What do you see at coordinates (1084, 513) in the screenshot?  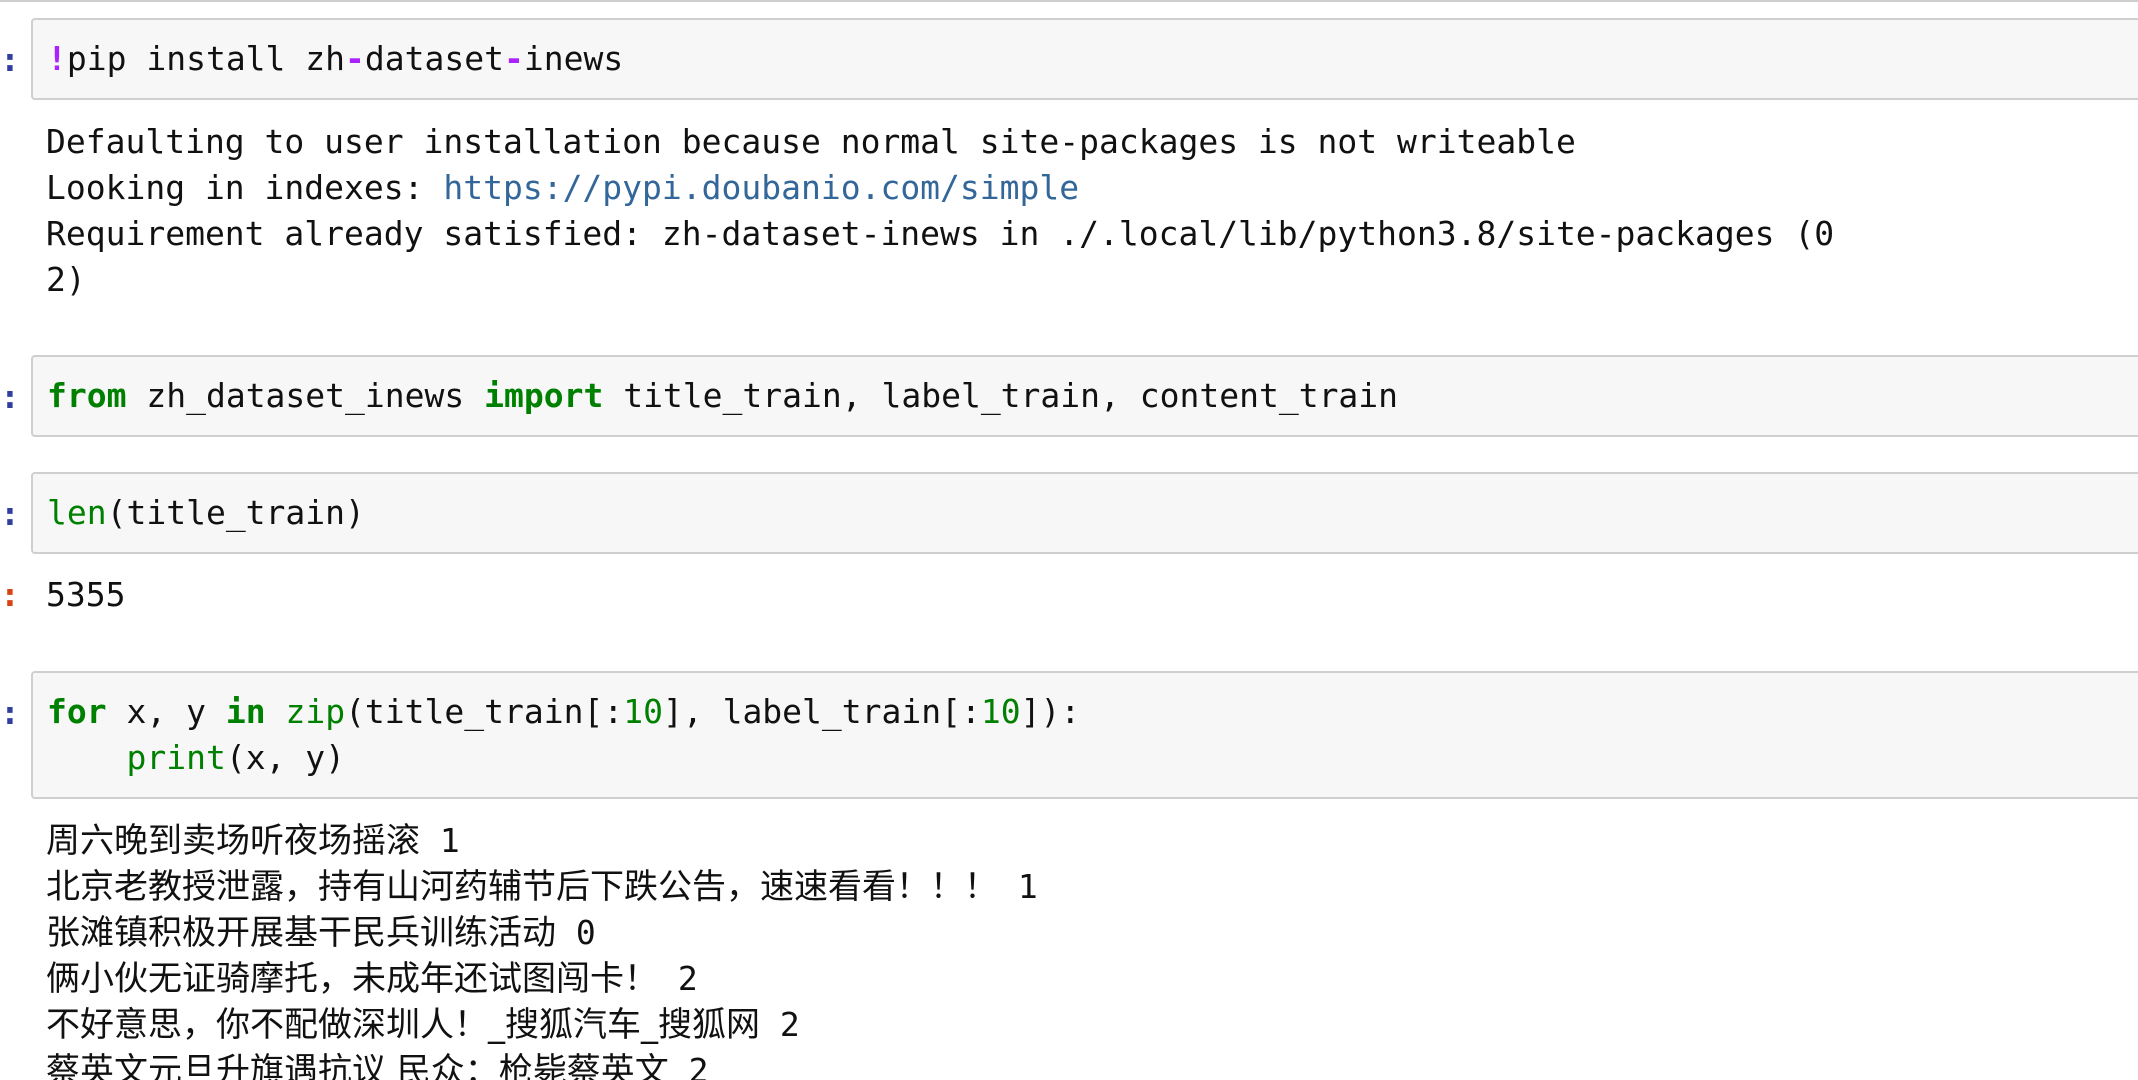 I see `code-cell-len: len(title_train)` at bounding box center [1084, 513].